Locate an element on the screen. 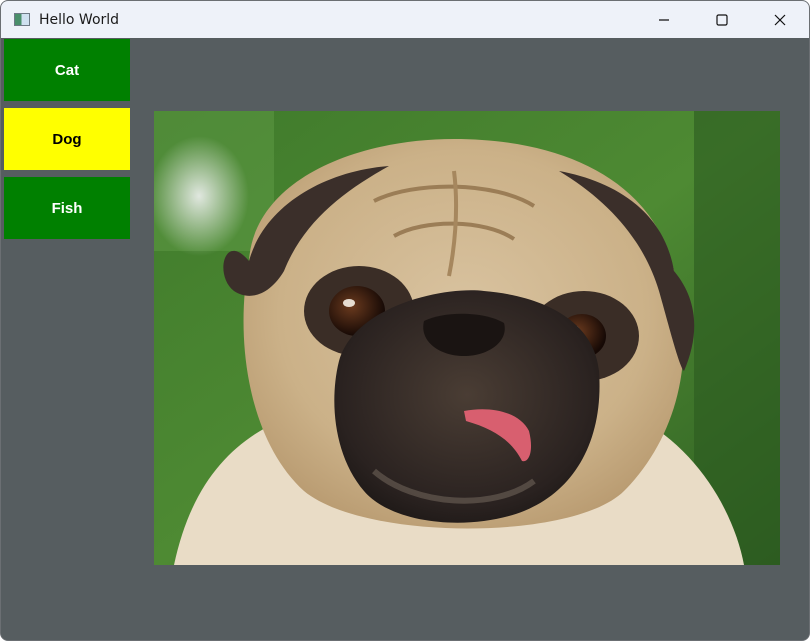 This screenshot has width=810, height=641. minimize-button is located at coordinates (664, 19).